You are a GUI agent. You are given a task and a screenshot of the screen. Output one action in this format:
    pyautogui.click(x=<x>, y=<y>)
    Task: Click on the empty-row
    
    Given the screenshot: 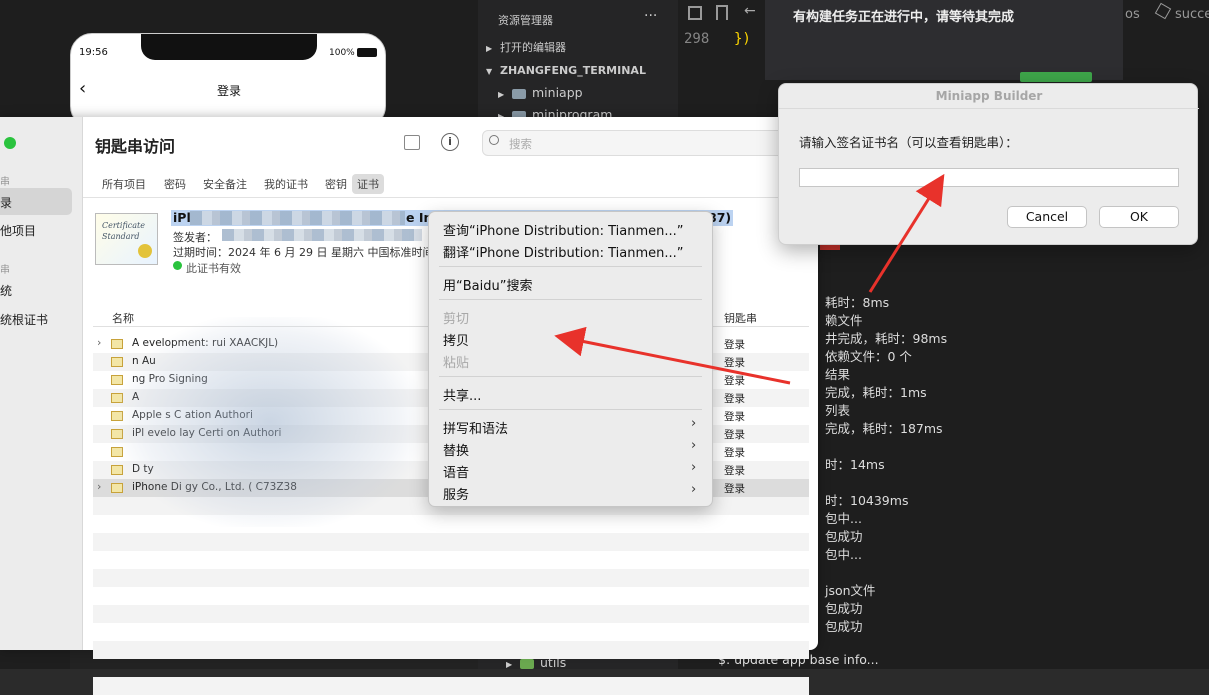 What is the action you would take?
    pyautogui.click(x=451, y=686)
    